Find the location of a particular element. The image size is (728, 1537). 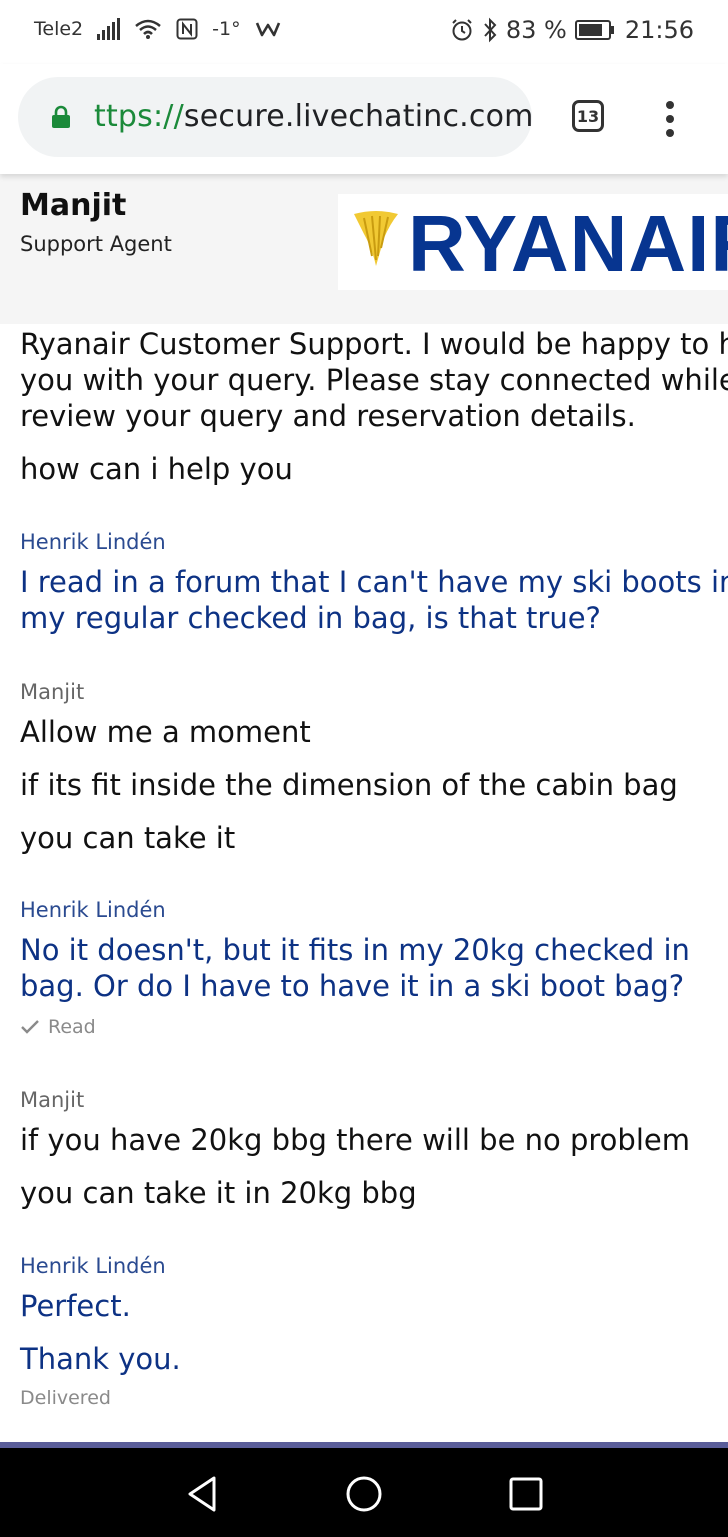

weather-icon is located at coordinates (267, 29).